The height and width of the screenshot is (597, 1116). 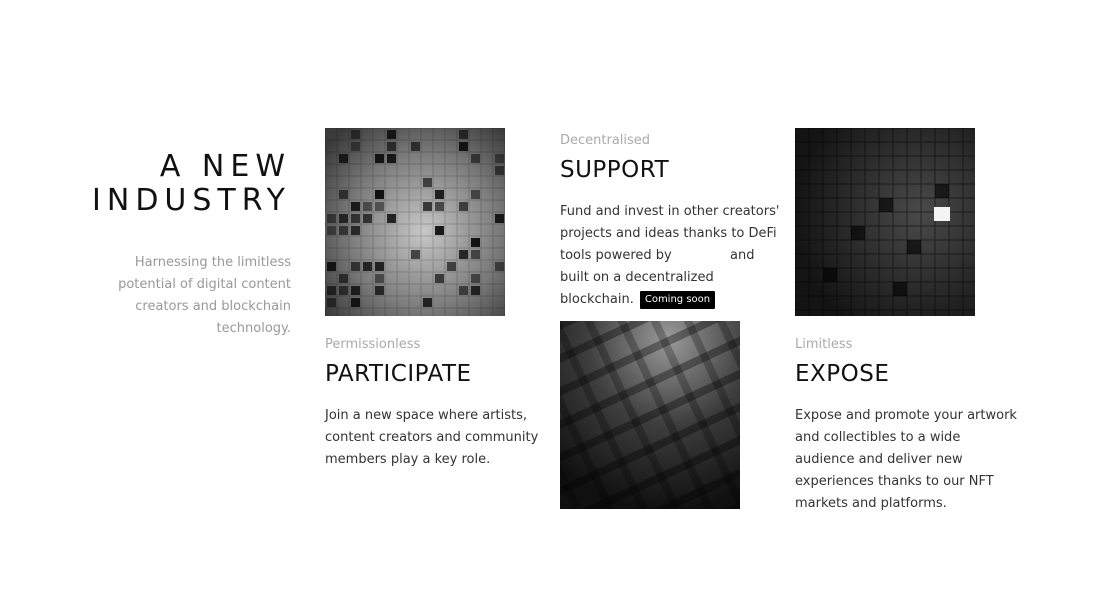 What do you see at coordinates (824, 344) in the screenshot?
I see `expose-kicker: Limitless` at bounding box center [824, 344].